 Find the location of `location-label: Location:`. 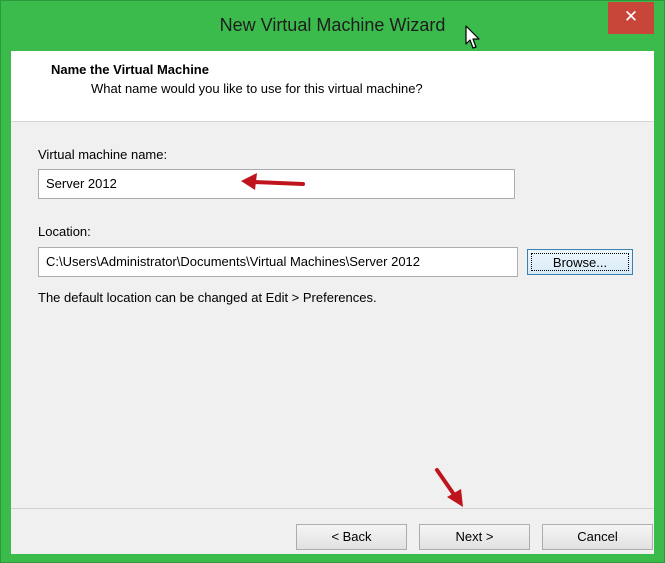

location-label: Location: is located at coordinates (64, 231).